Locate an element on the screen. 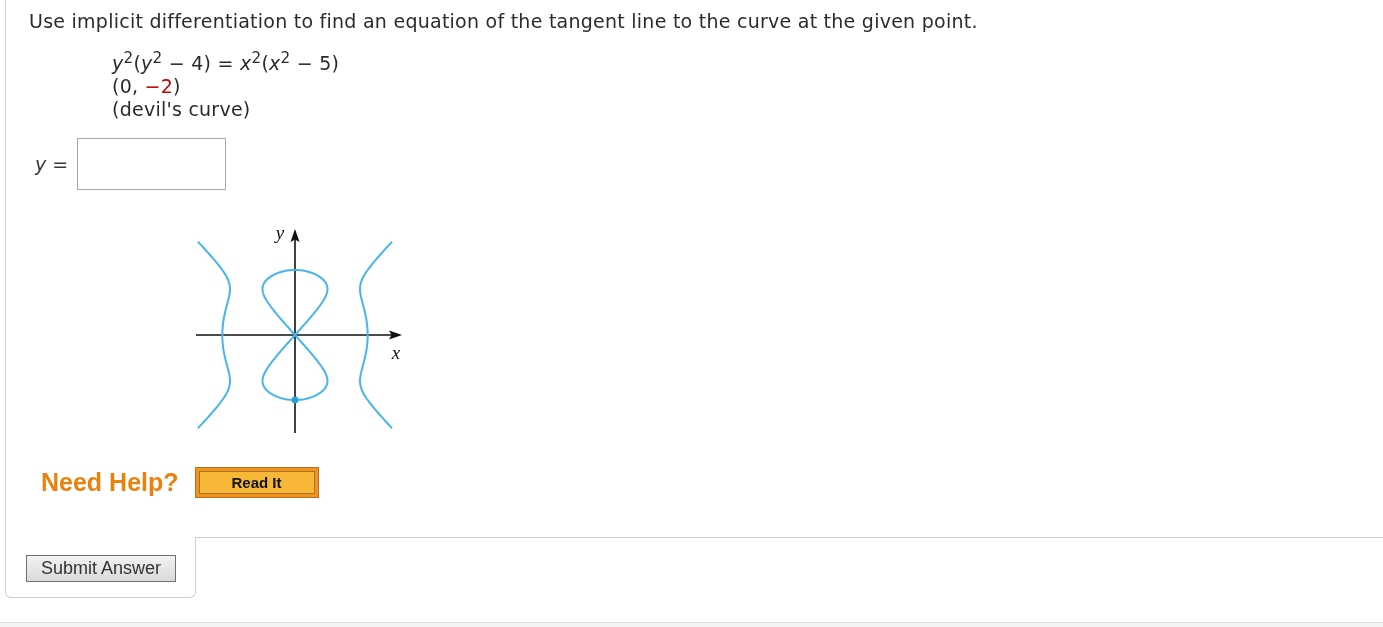 This screenshot has width=1383, height=627. point-marker-icon is located at coordinates (295, 400).